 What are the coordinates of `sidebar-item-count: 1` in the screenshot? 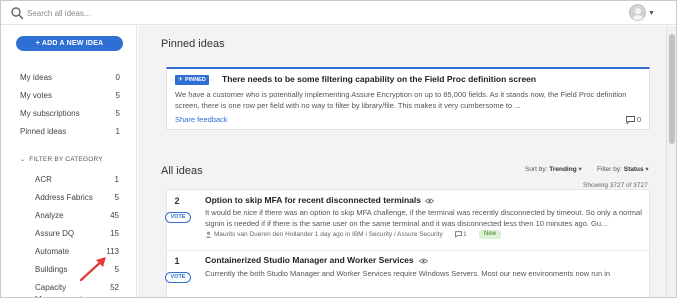 It's located at (117, 131).